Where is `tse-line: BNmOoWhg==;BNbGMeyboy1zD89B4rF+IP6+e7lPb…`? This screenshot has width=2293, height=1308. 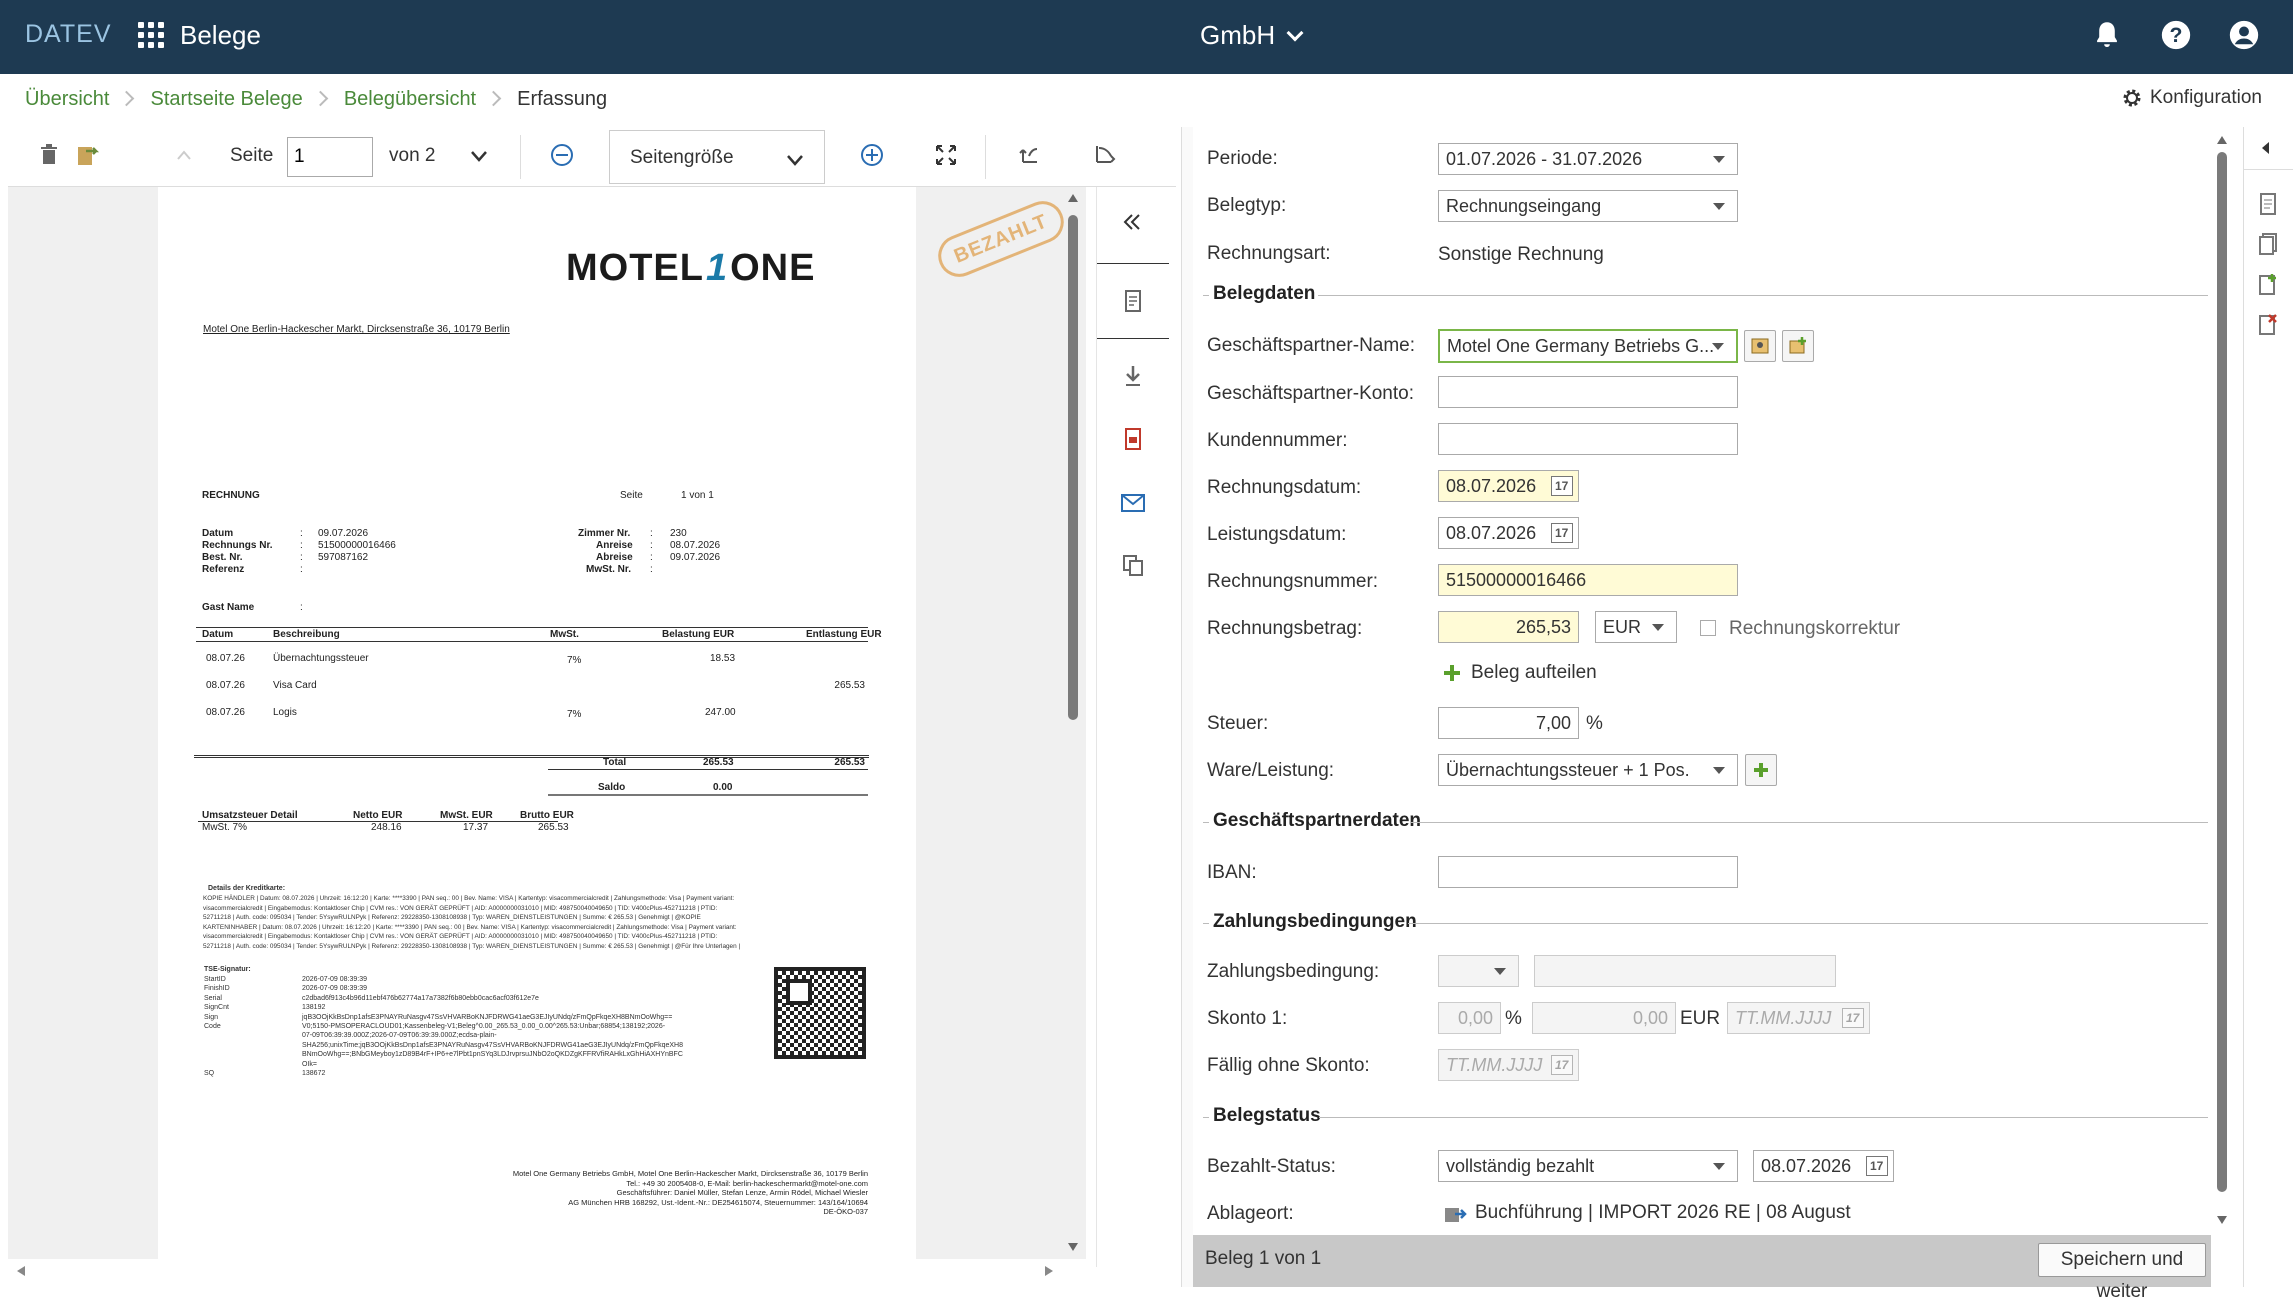 tse-line: BNmOoWhg==;BNbGMeyboy1zD89B4rF+IP6+e7lPb… is located at coordinates (492, 1055).